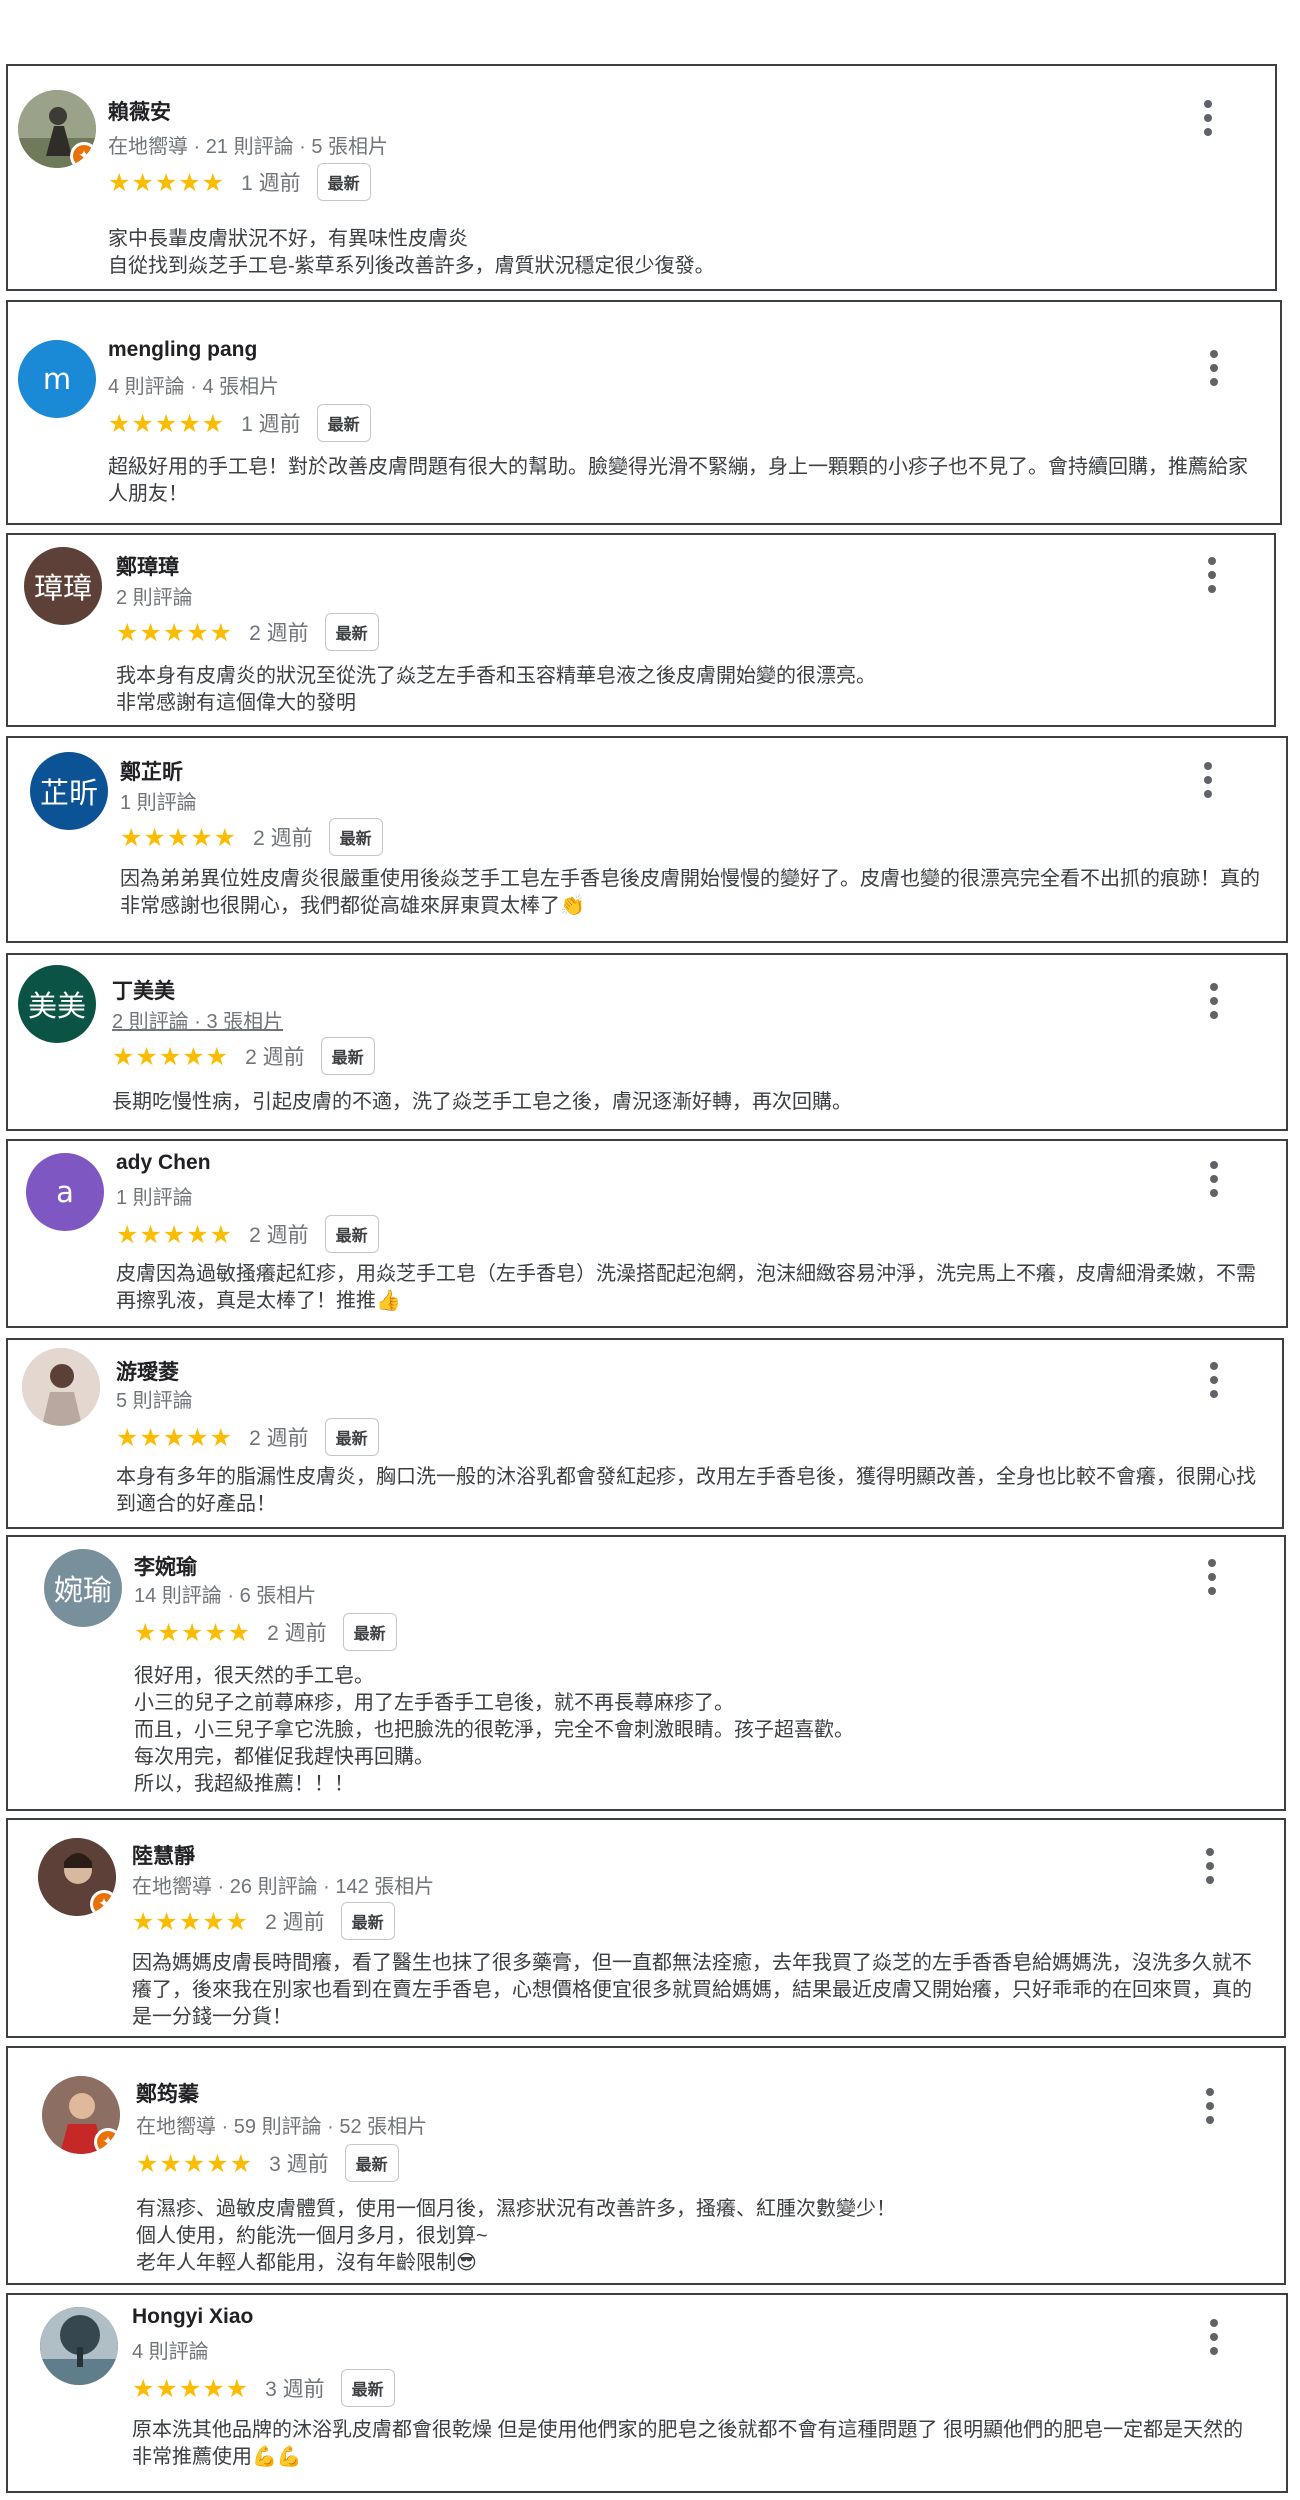 The height and width of the screenshot is (2500, 1300). What do you see at coordinates (482, 1102) in the screenshot?
I see `review-text: 長期吃慢性病，引起皮膚的不適，洗了焱芝手工皂之後，膚況逐漸好轉，再次回購。` at bounding box center [482, 1102].